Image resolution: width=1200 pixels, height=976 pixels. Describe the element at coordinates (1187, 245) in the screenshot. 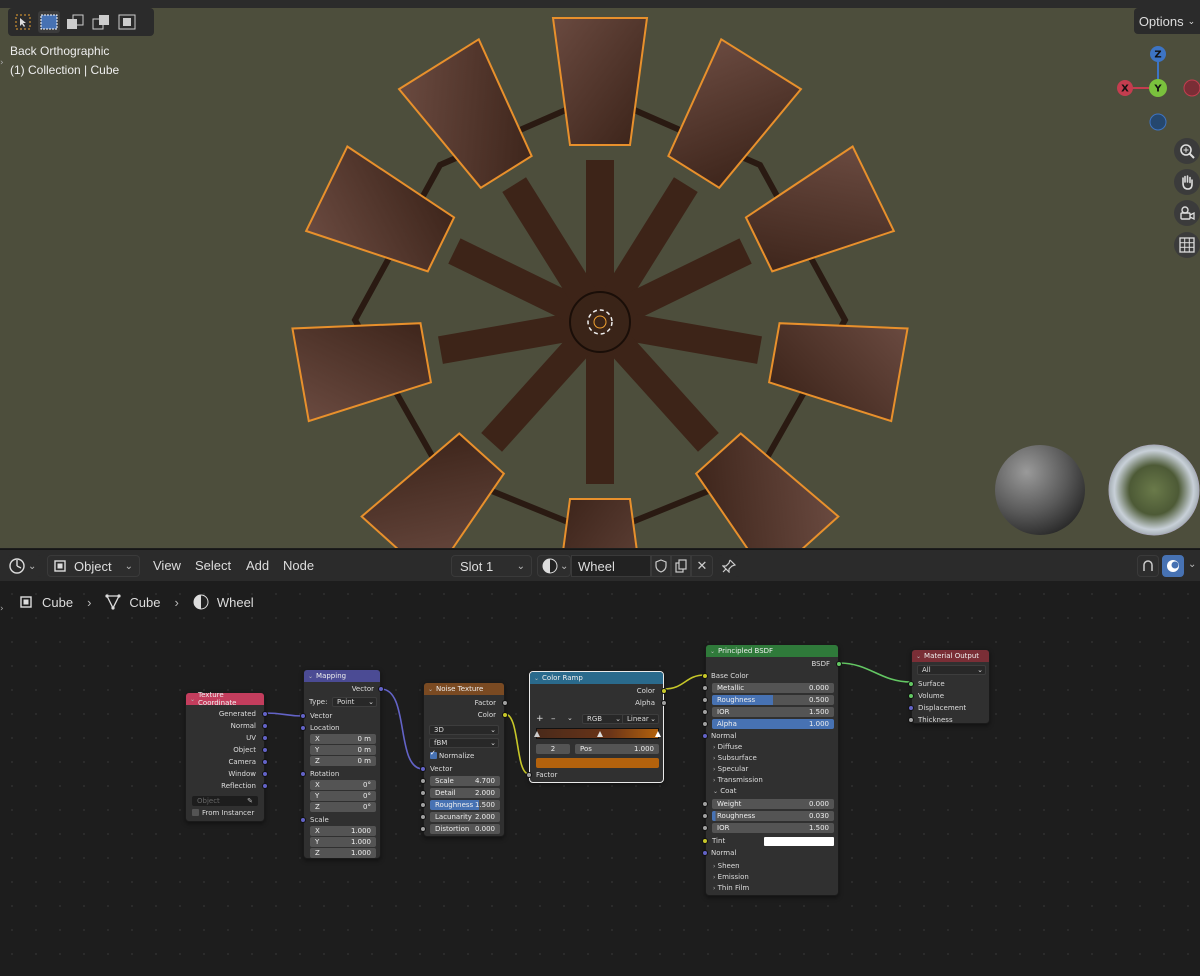

I see `ortho-grid-icon` at that location.